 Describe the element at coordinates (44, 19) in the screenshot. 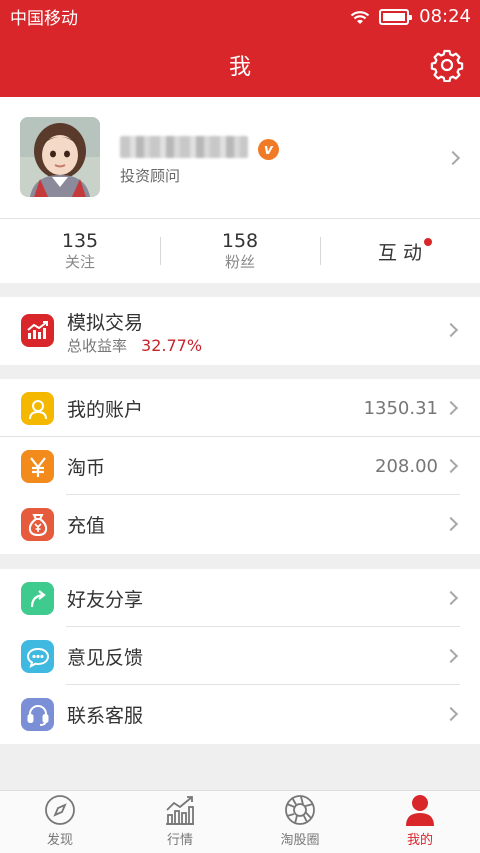

I see `carrier-name: 中国移动` at that location.